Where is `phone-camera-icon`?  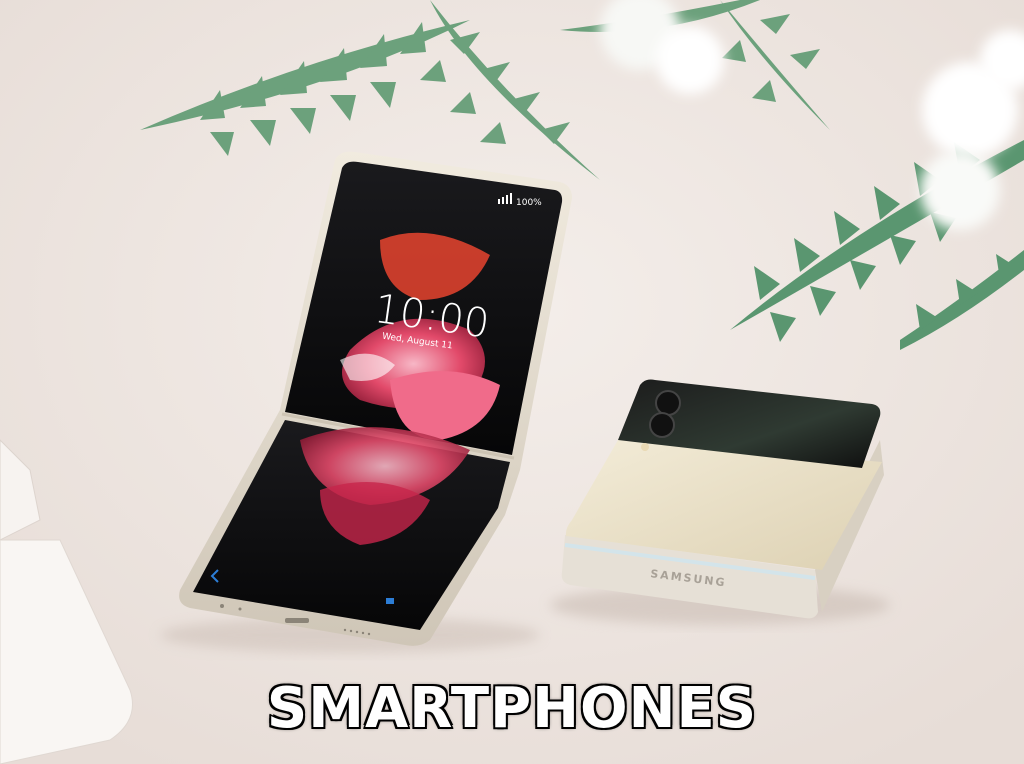
phone-camera-icon is located at coordinates (390, 601).